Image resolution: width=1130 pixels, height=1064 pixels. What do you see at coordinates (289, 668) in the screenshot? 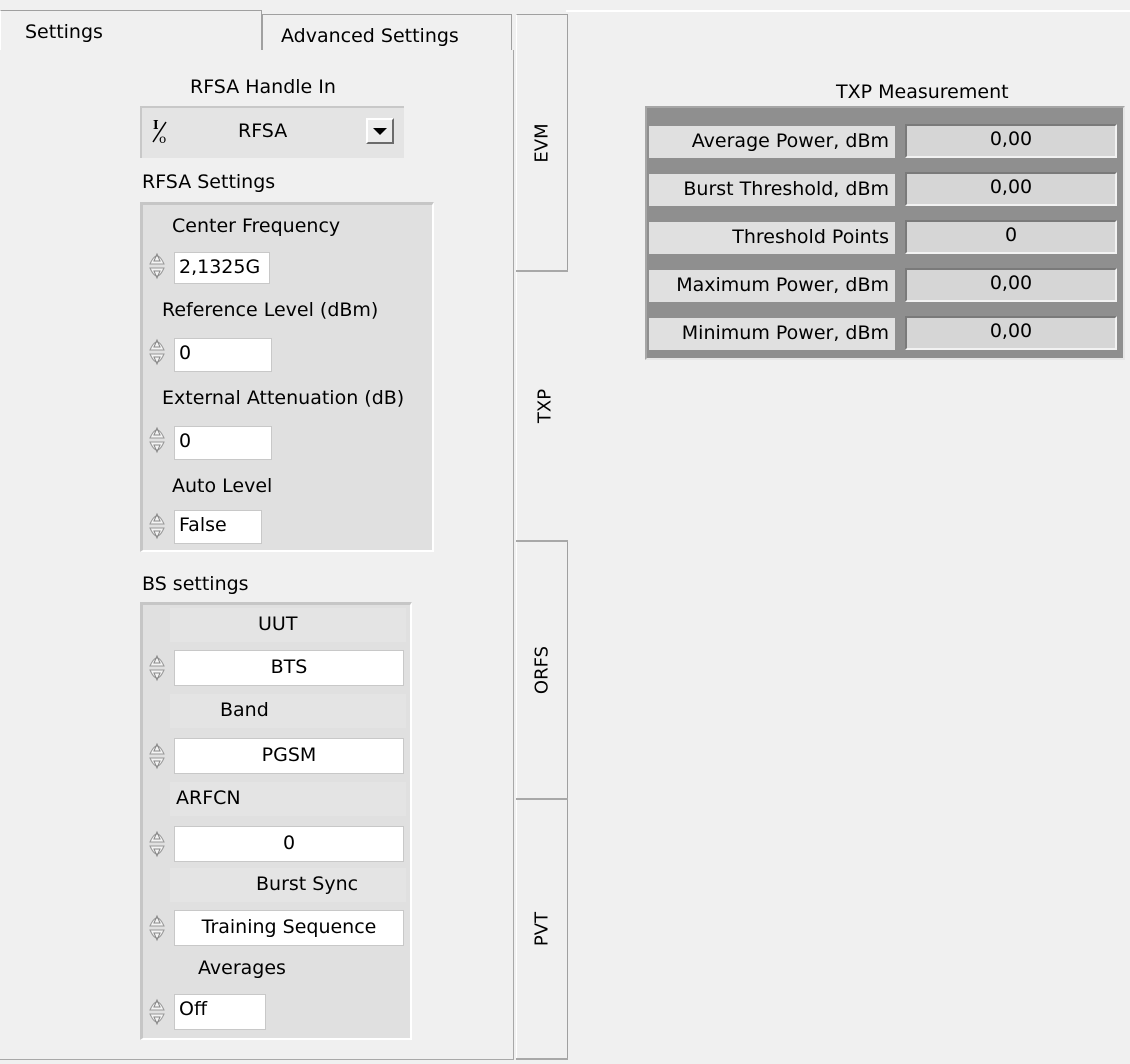
I see `uut-field: BTS` at bounding box center [289, 668].